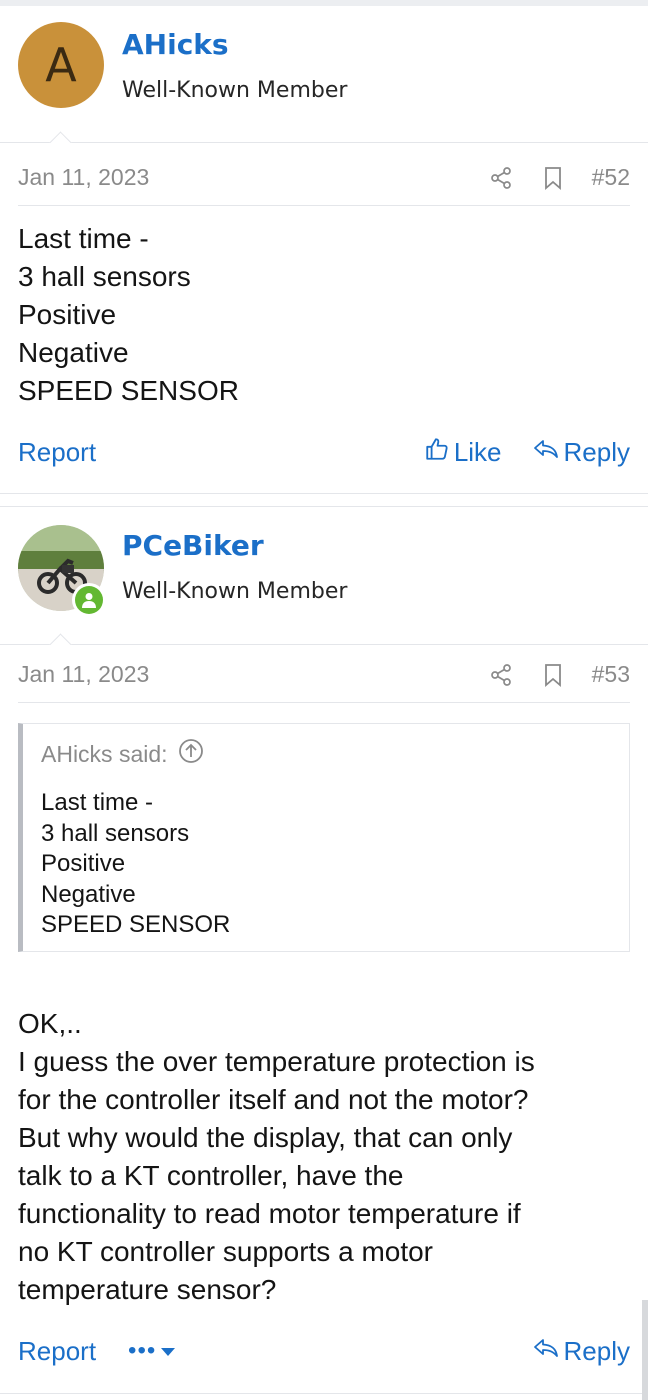 The image size is (648, 1400). I want to click on post-meta: Jan 11, 2023 #53, so click(324, 675).